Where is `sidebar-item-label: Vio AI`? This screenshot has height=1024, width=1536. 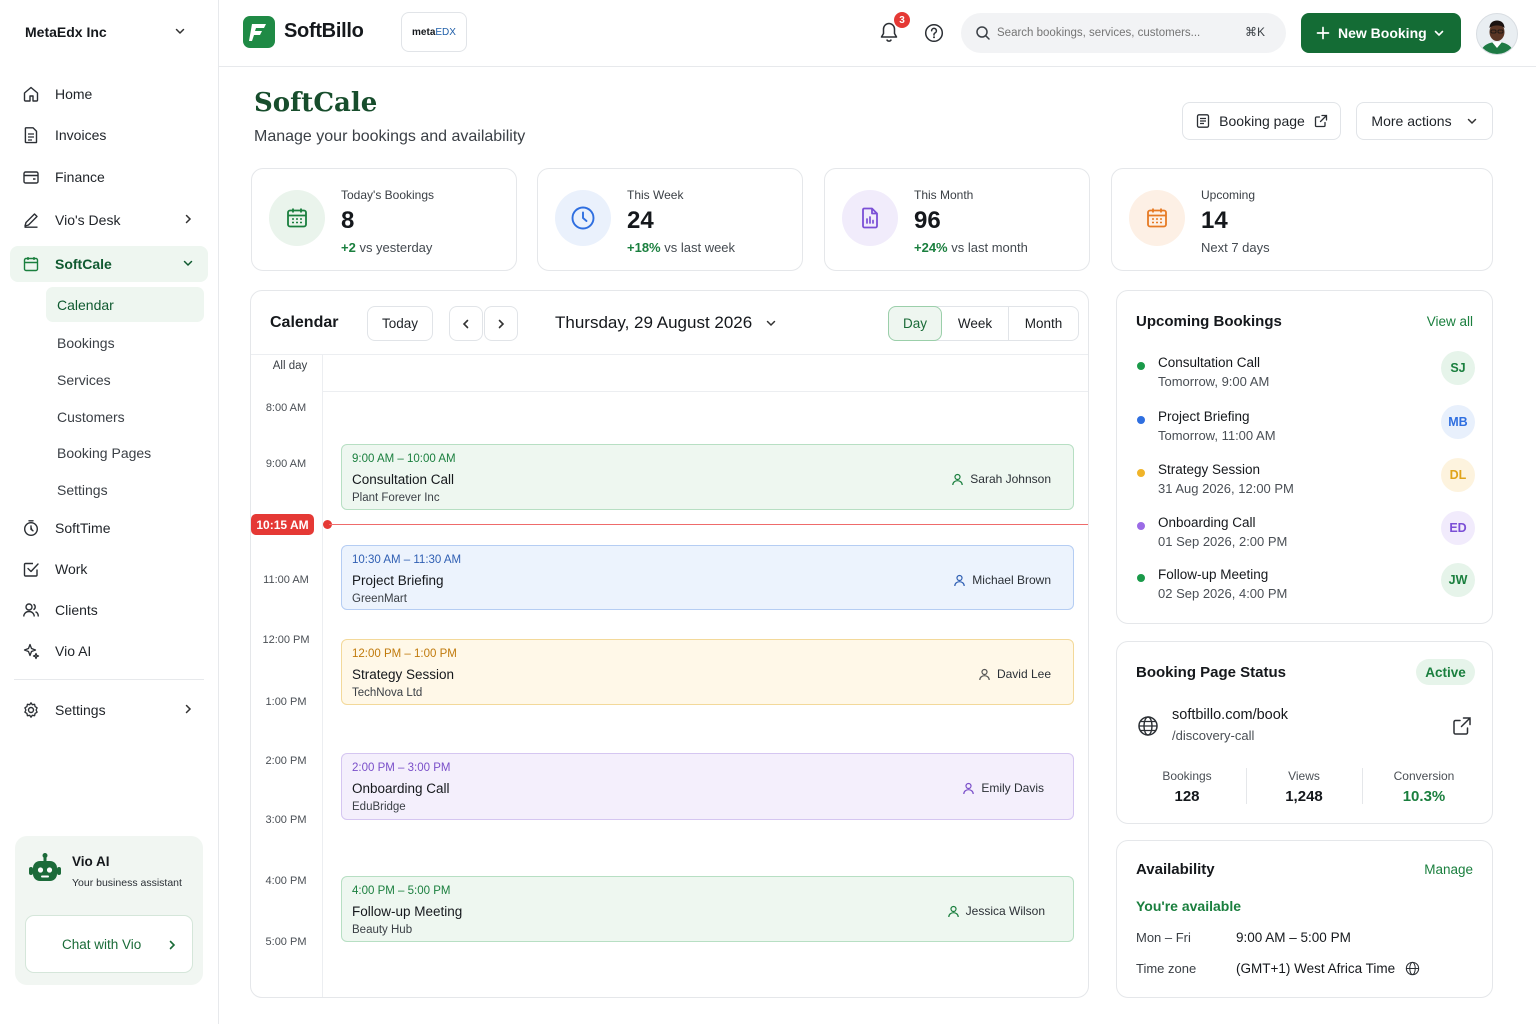
sidebar-item-label: Vio AI is located at coordinates (73, 651).